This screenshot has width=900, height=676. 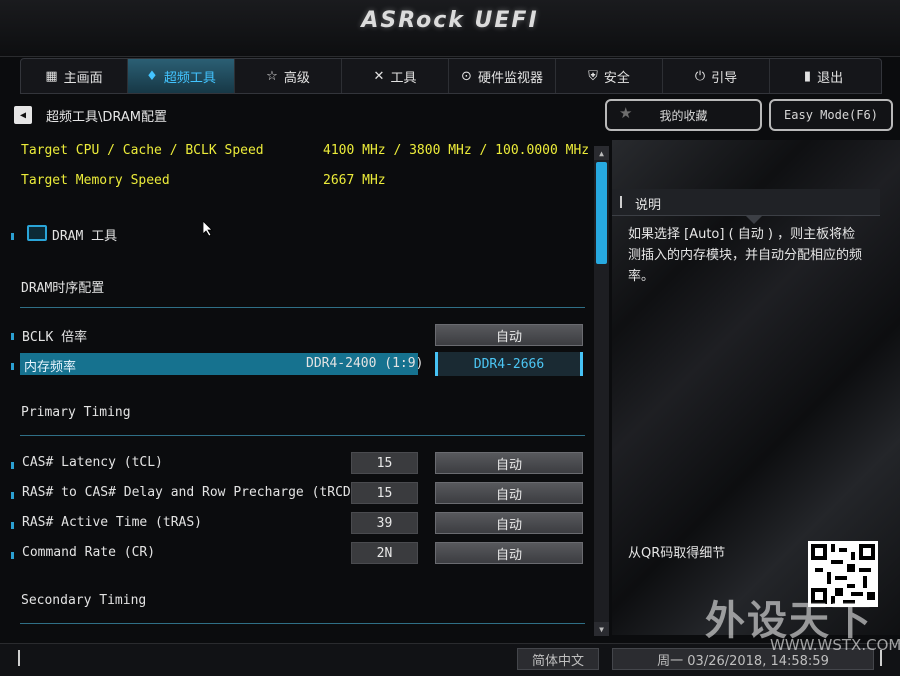 I want to click on mouse-cursor-icon, so click(x=208, y=229).